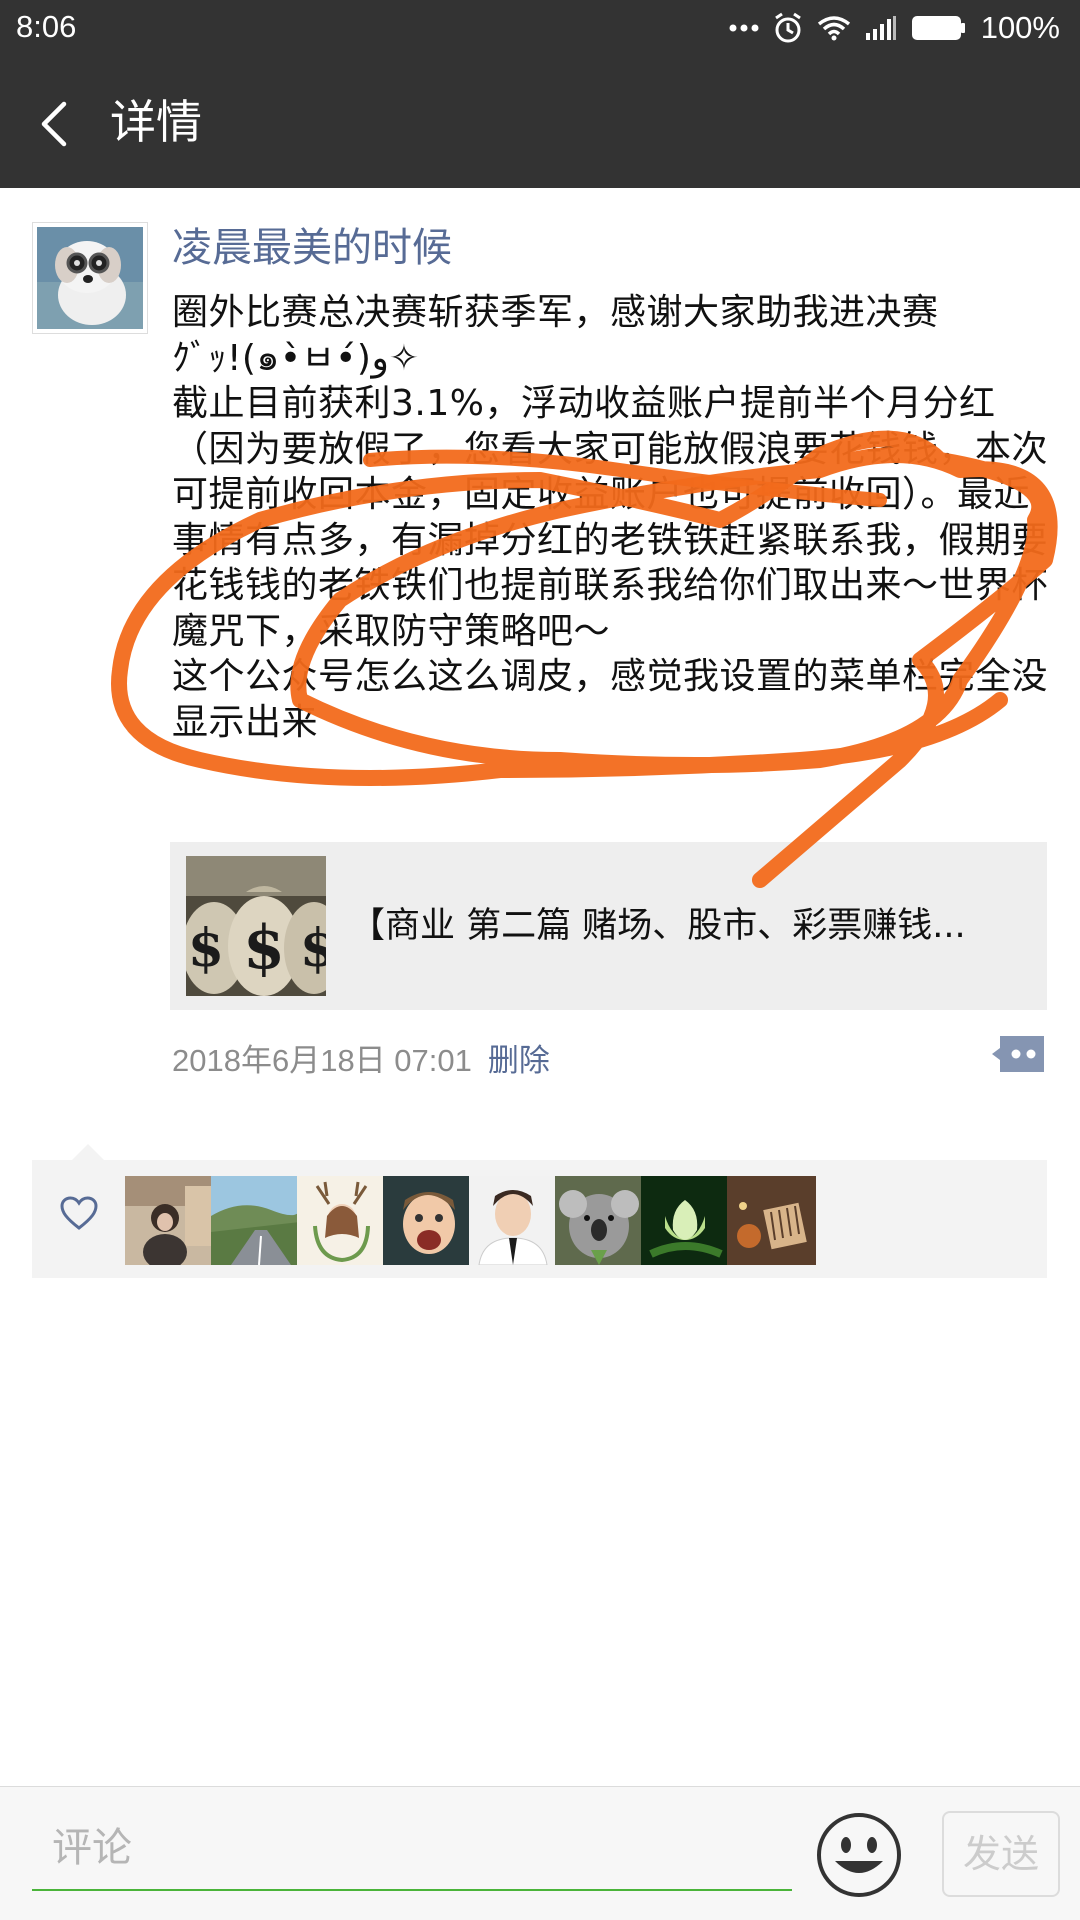 This screenshot has width=1080, height=1920. I want to click on more-dots-icon, so click(744, 28).